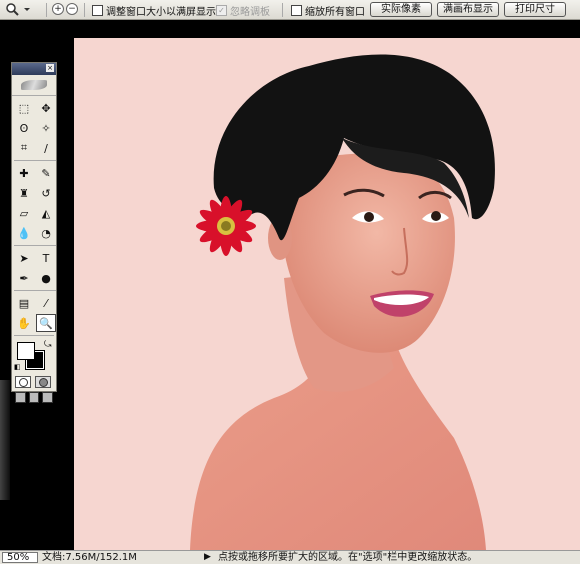  Describe the element at coordinates (48, 345) in the screenshot. I see `swap-colors-icon: ⤿` at that location.